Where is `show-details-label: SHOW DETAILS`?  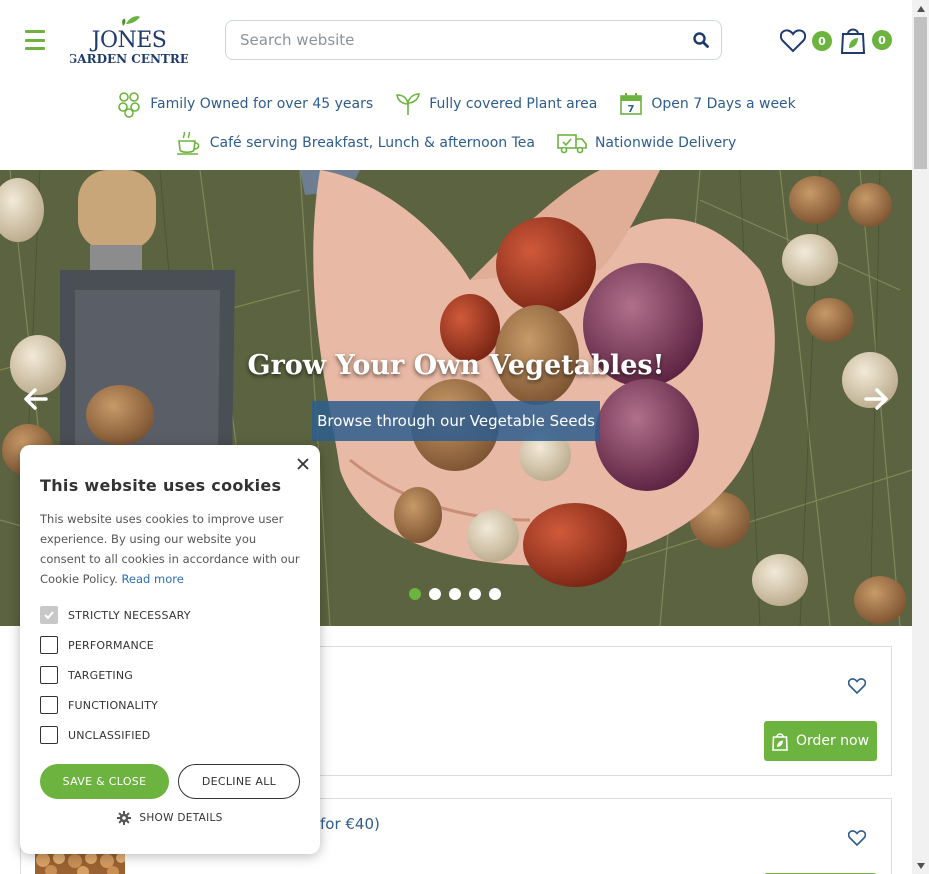
show-details-label: SHOW DETAILS is located at coordinates (181, 818).